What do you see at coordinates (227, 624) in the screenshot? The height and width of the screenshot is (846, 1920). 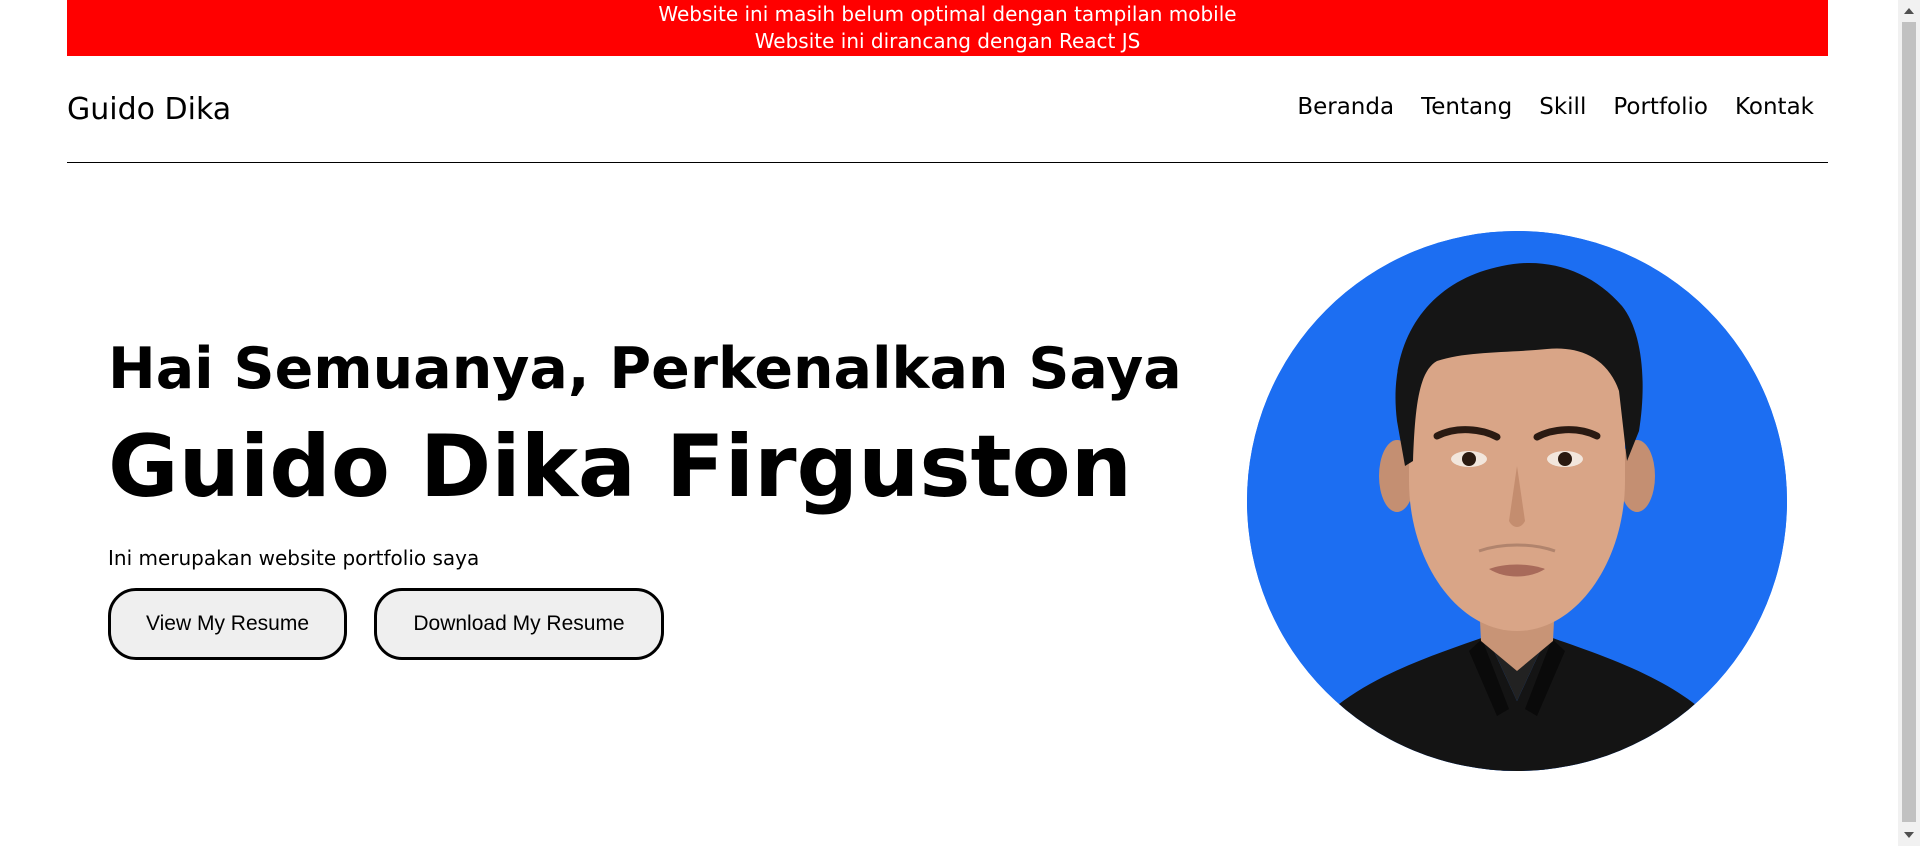 I see `view-resume-button: View My Resume` at bounding box center [227, 624].